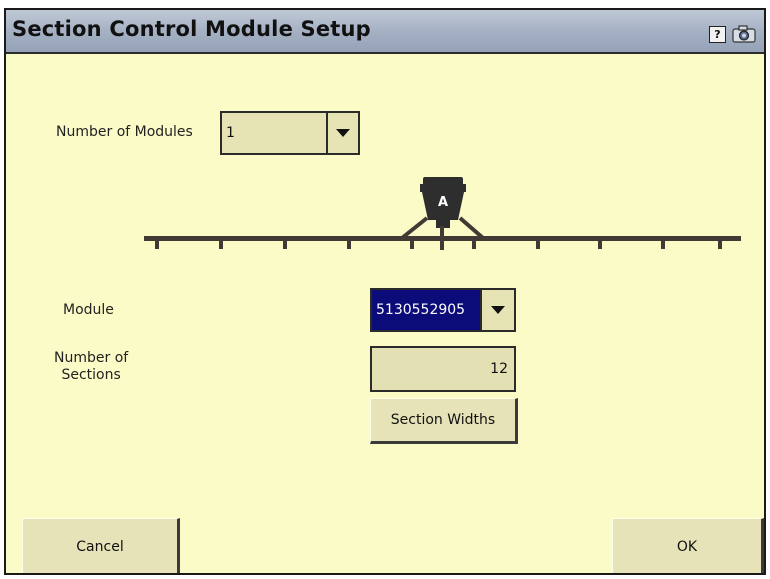  I want to click on center-post, so click(442, 238).